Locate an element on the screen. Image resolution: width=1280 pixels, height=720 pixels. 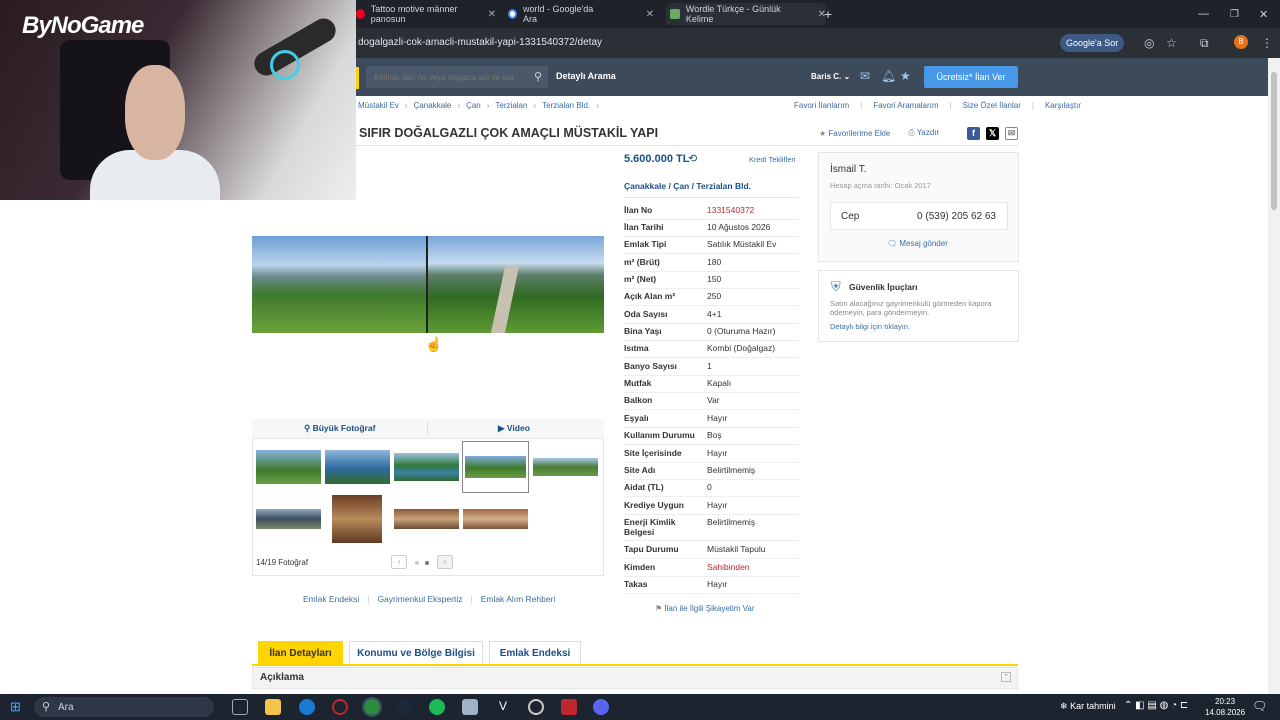
emlak-endeksi-link: Emlak Endeksi is located at coordinates (331, 599).